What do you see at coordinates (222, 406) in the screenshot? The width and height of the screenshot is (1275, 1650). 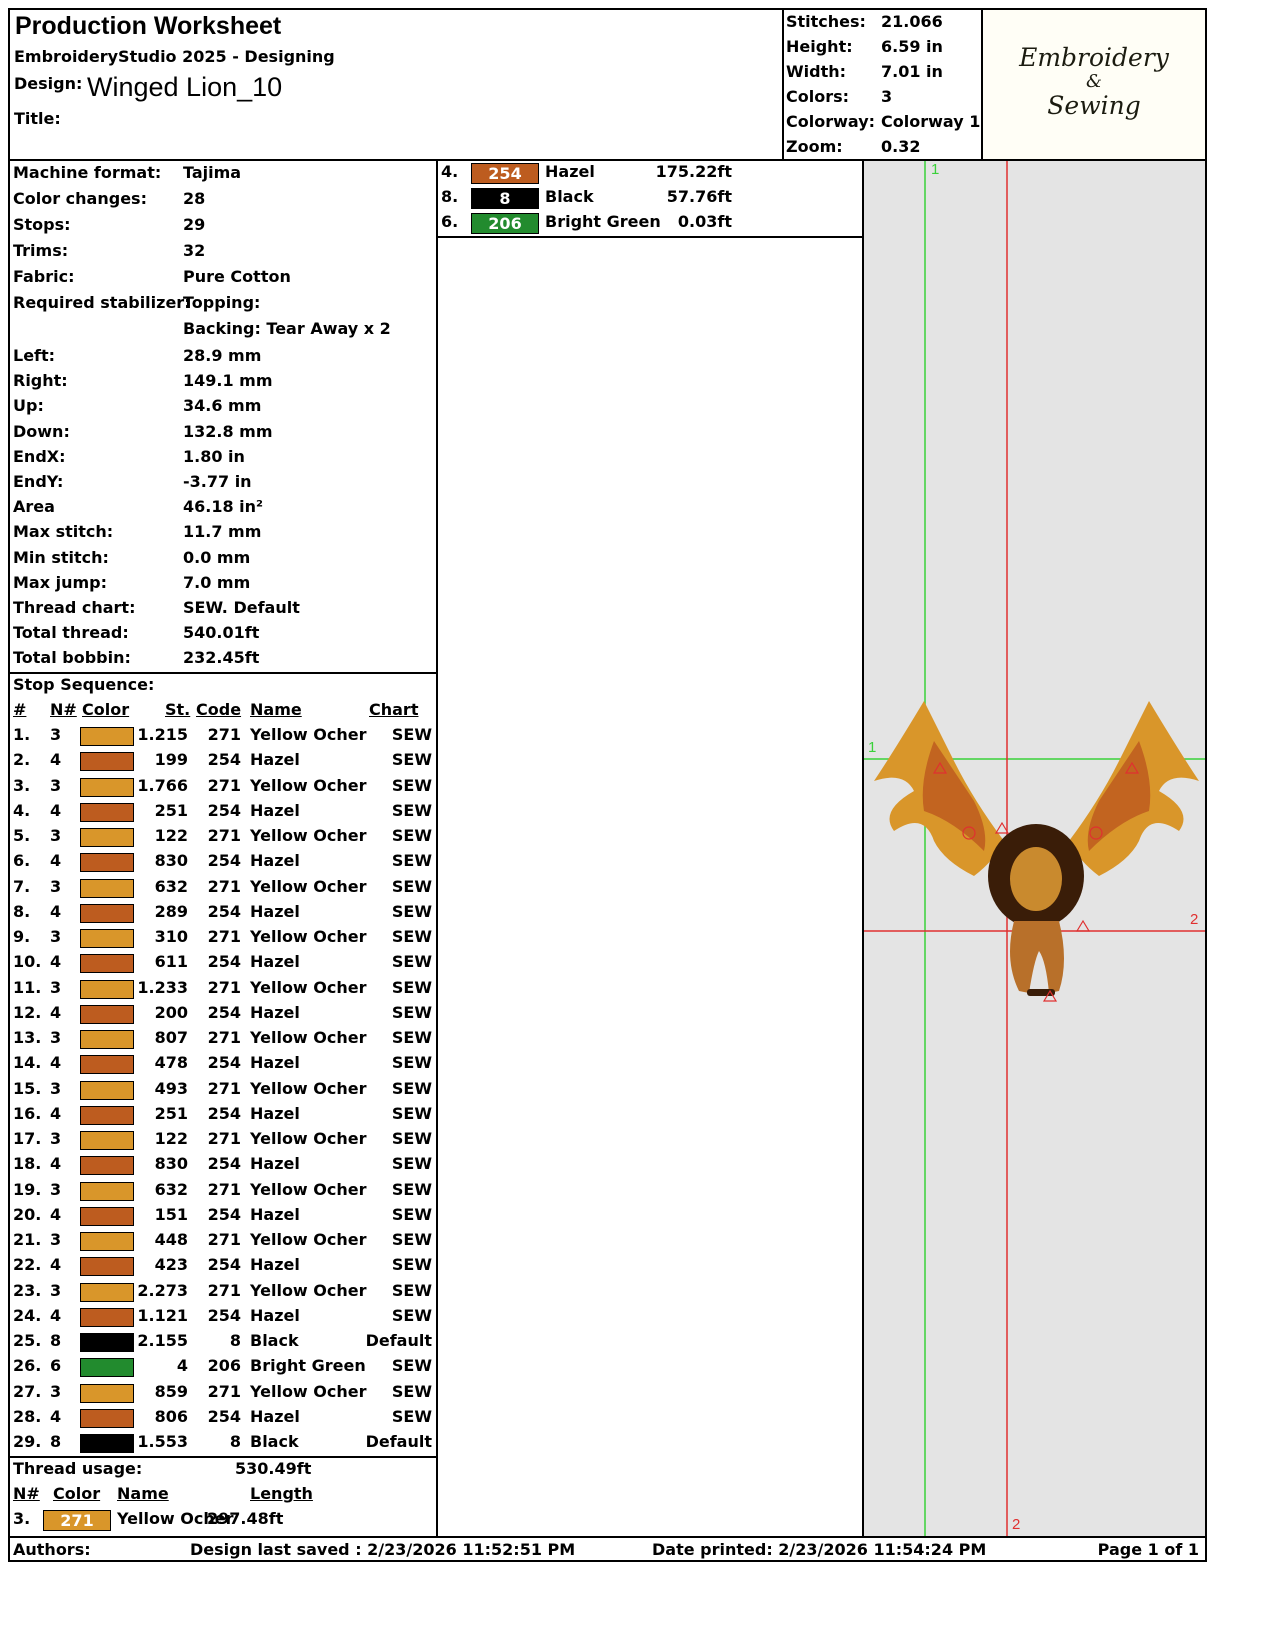 I see `dimension-value: 34.6 mm` at bounding box center [222, 406].